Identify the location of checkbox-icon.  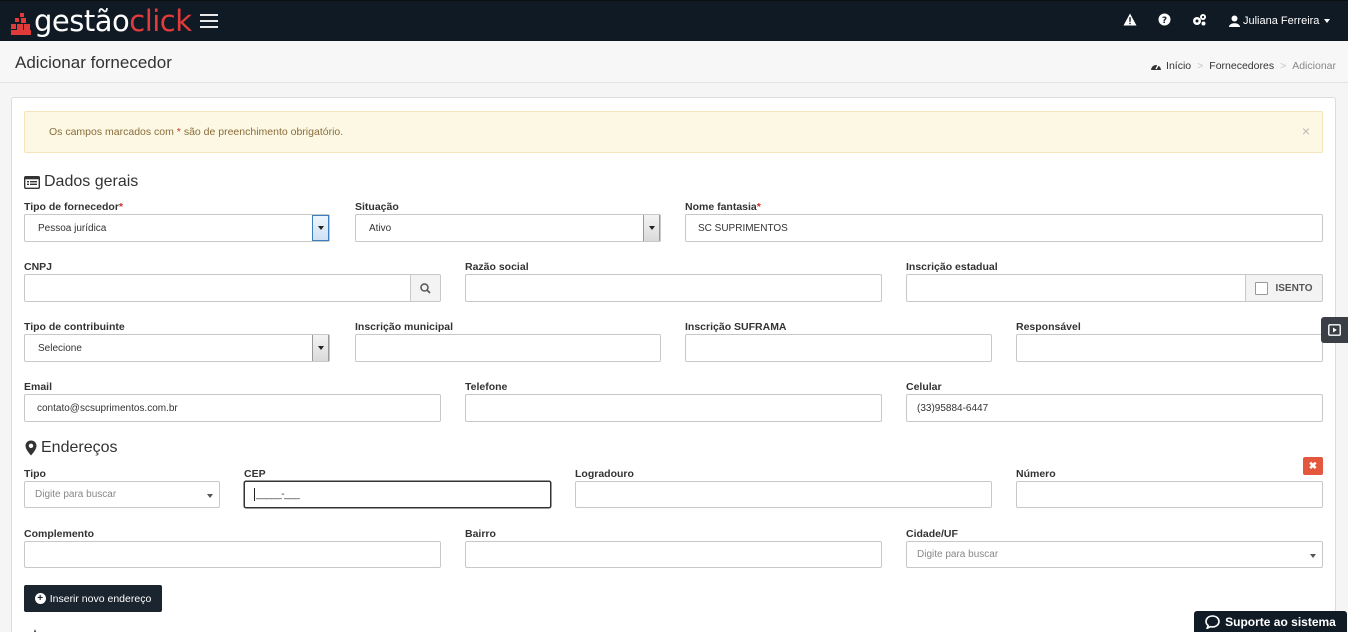
(1262, 288).